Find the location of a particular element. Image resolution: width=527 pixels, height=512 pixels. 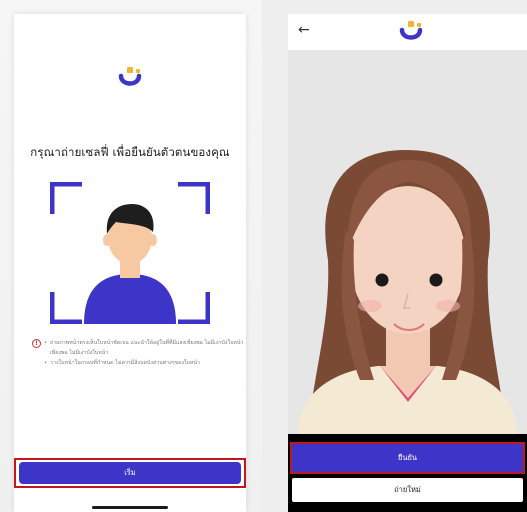

action-panel: ยืนยัน ถ่ายใหม่ is located at coordinates (407, 473).